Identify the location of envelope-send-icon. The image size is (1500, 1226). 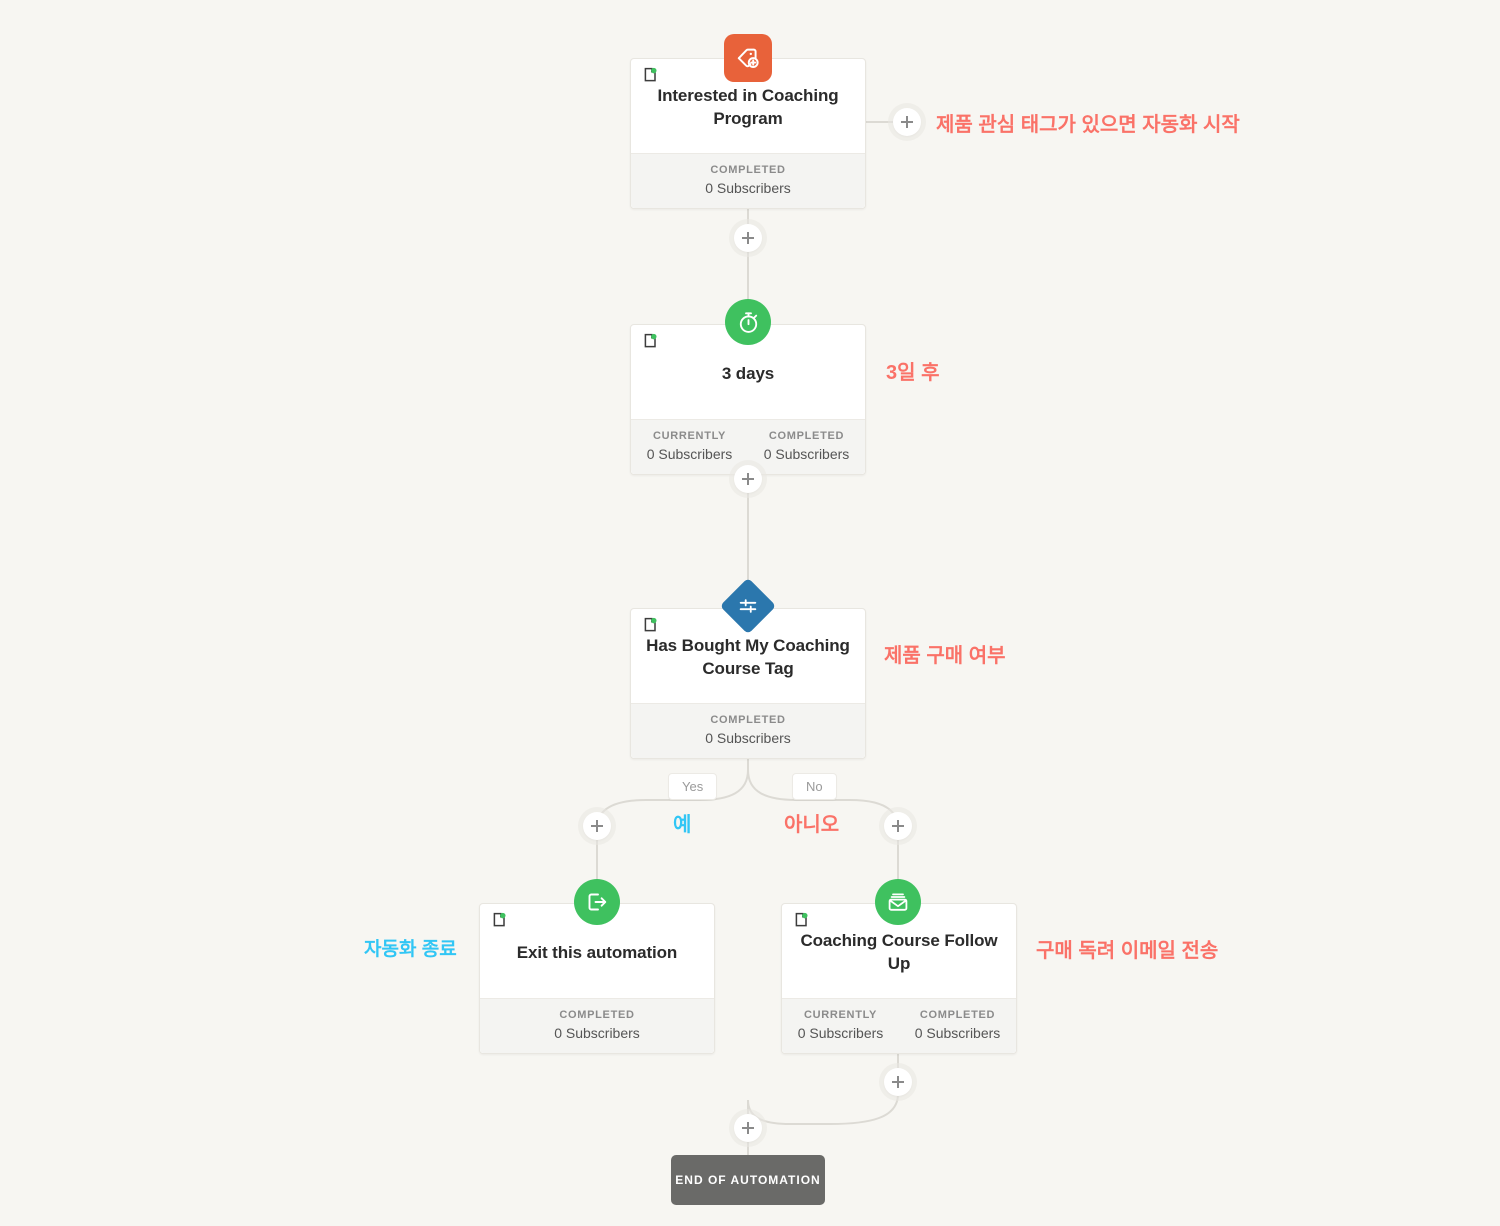
(898, 902).